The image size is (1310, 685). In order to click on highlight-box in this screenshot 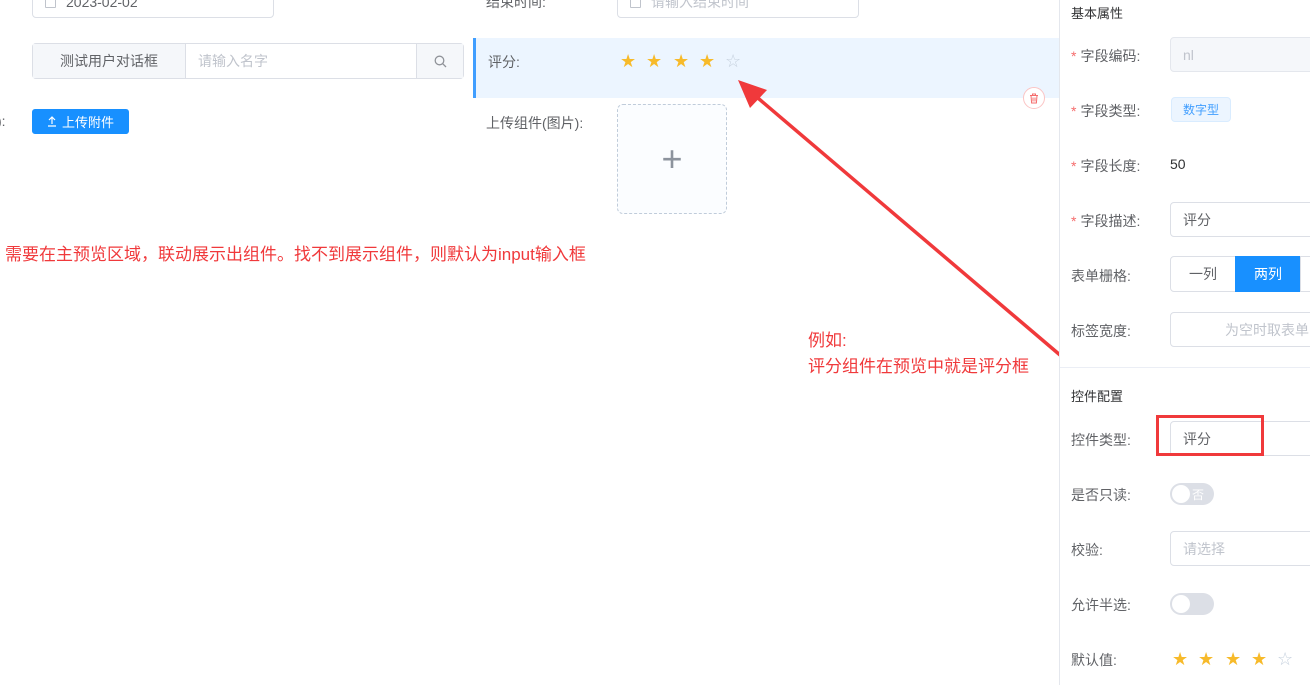, I will do `click(1210, 435)`.